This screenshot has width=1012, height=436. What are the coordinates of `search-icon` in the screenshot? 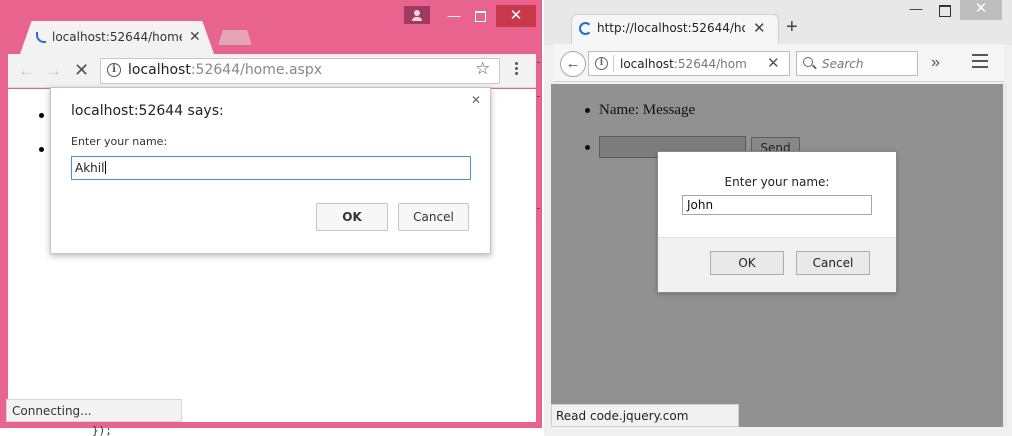 It's located at (808, 62).